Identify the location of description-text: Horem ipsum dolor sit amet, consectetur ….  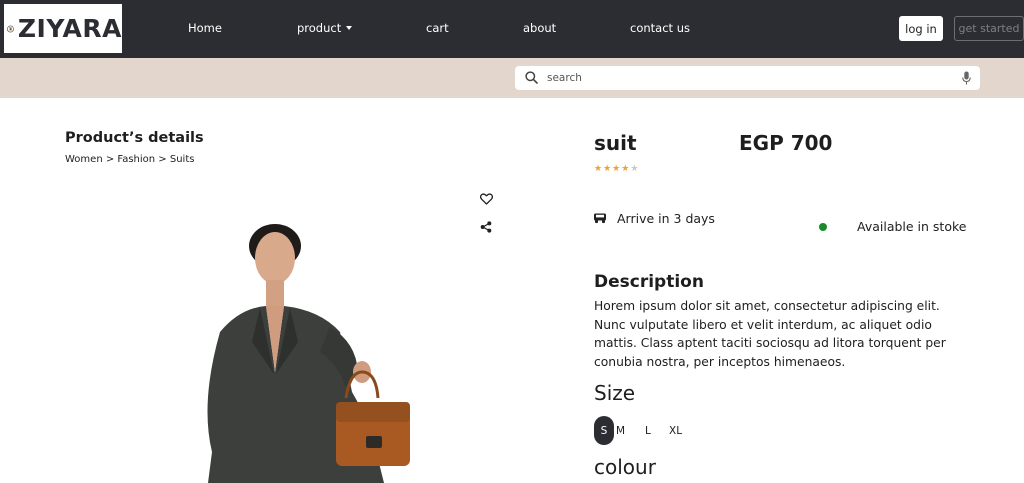
(770, 334).